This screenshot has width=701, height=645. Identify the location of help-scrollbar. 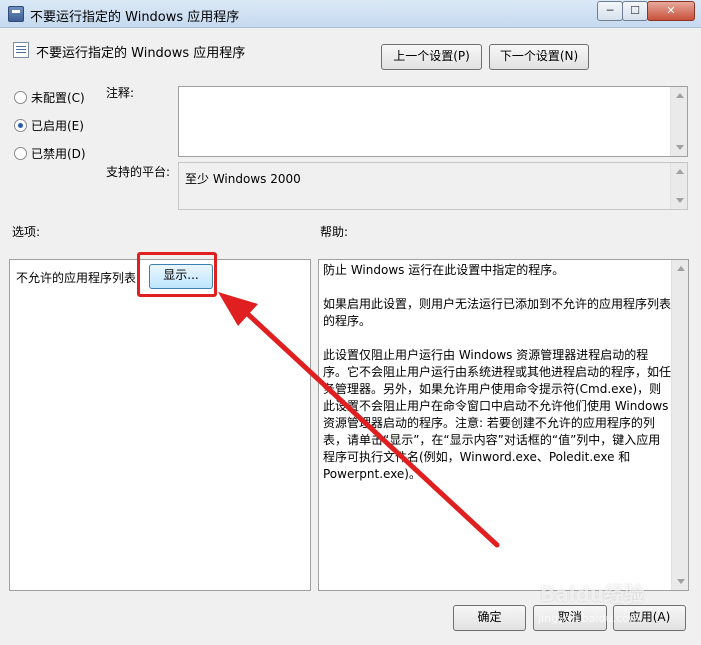
(679, 425).